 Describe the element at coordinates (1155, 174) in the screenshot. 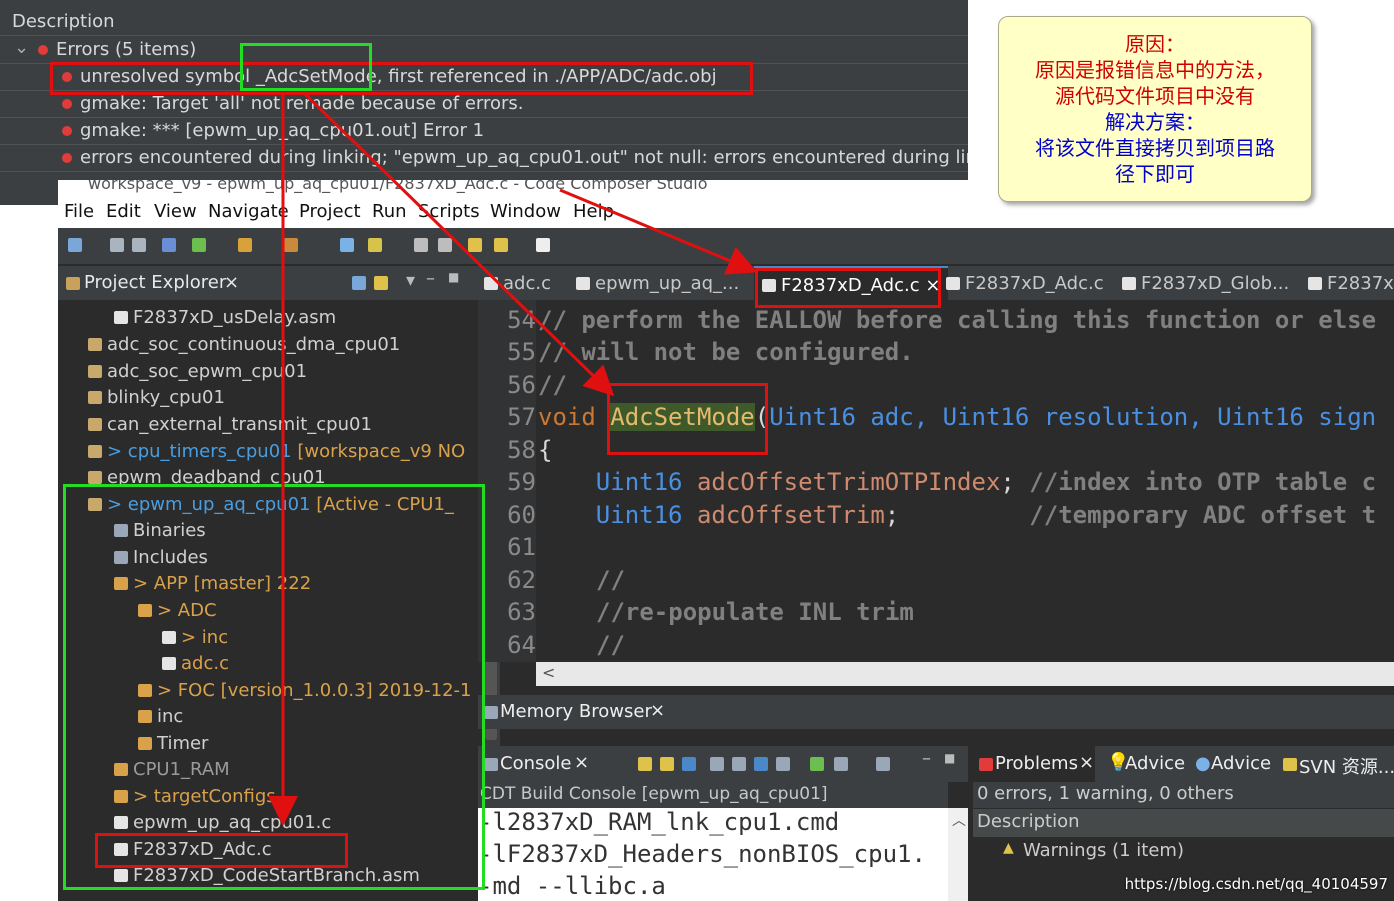

I see `note-line: 径下即可` at that location.